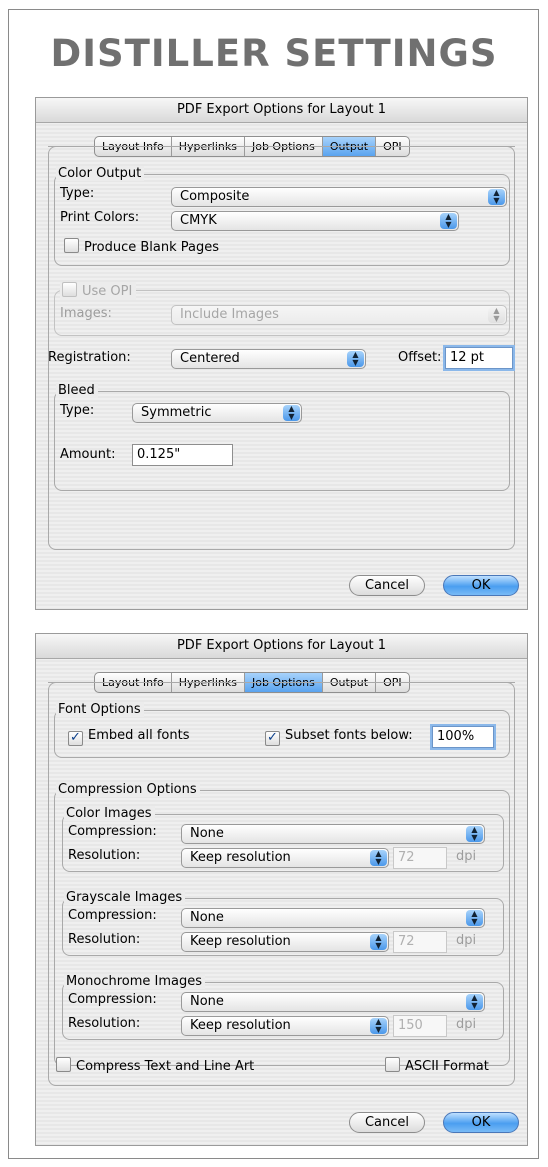  Describe the element at coordinates (176, 412) in the screenshot. I see `bleed-type-value: Symmetric` at that location.